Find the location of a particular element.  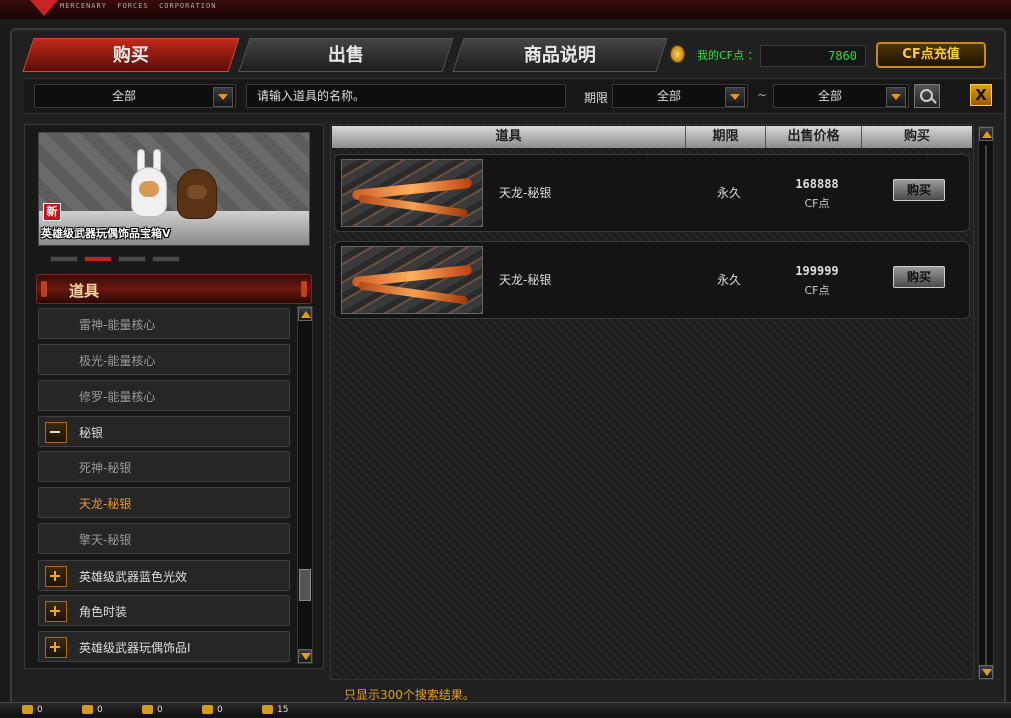

status-stat-value: 15 is located at coordinates (283, 710).